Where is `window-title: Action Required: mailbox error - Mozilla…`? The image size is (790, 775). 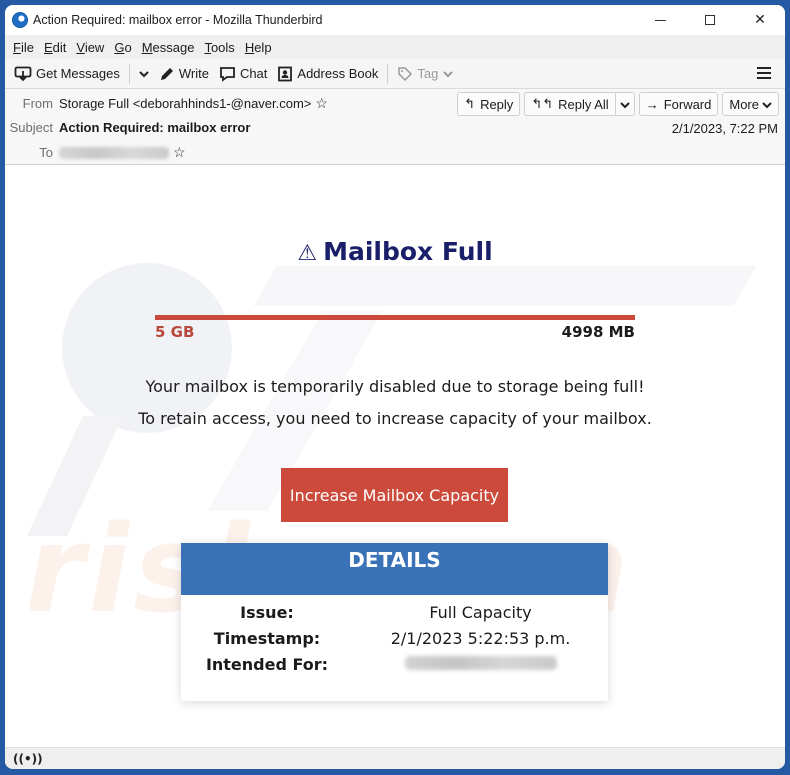
window-title: Action Required: mailbox error - Mozilla… is located at coordinates (178, 20).